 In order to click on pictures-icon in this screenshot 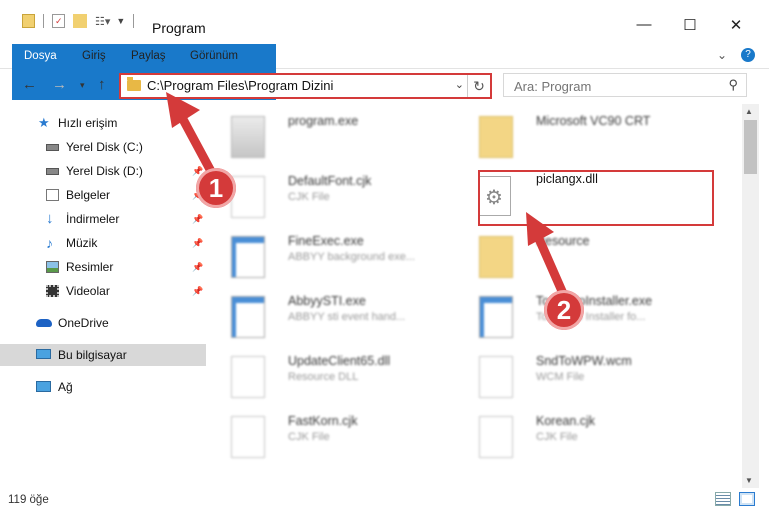, I will do `click(52, 267)`.